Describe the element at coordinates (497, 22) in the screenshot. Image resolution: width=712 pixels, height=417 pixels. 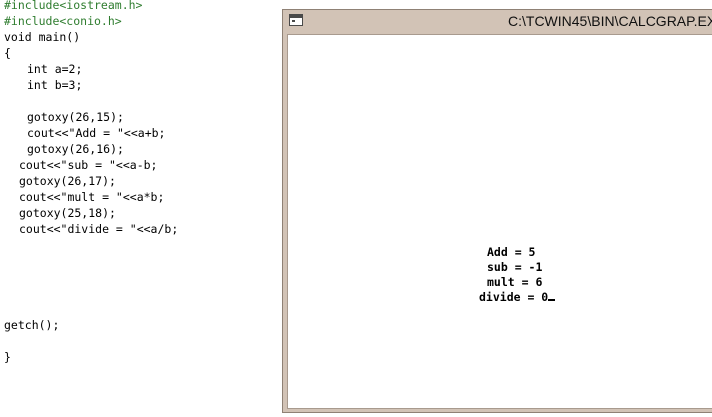
I see `console-titlebar: C:\TCWIN45\BIN\CALCGRAP.EXE` at that location.